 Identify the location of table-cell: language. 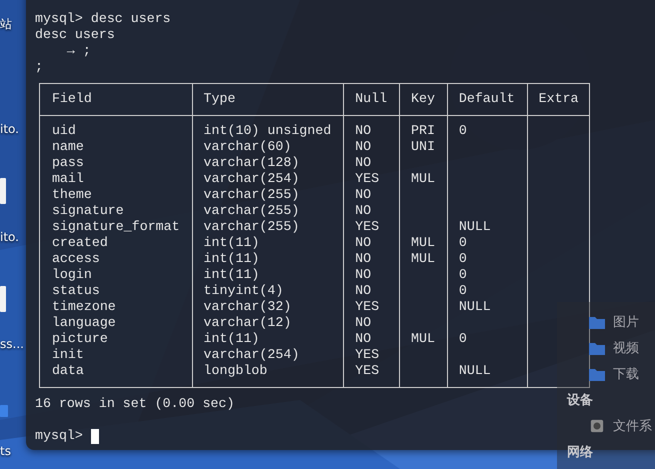
(84, 322).